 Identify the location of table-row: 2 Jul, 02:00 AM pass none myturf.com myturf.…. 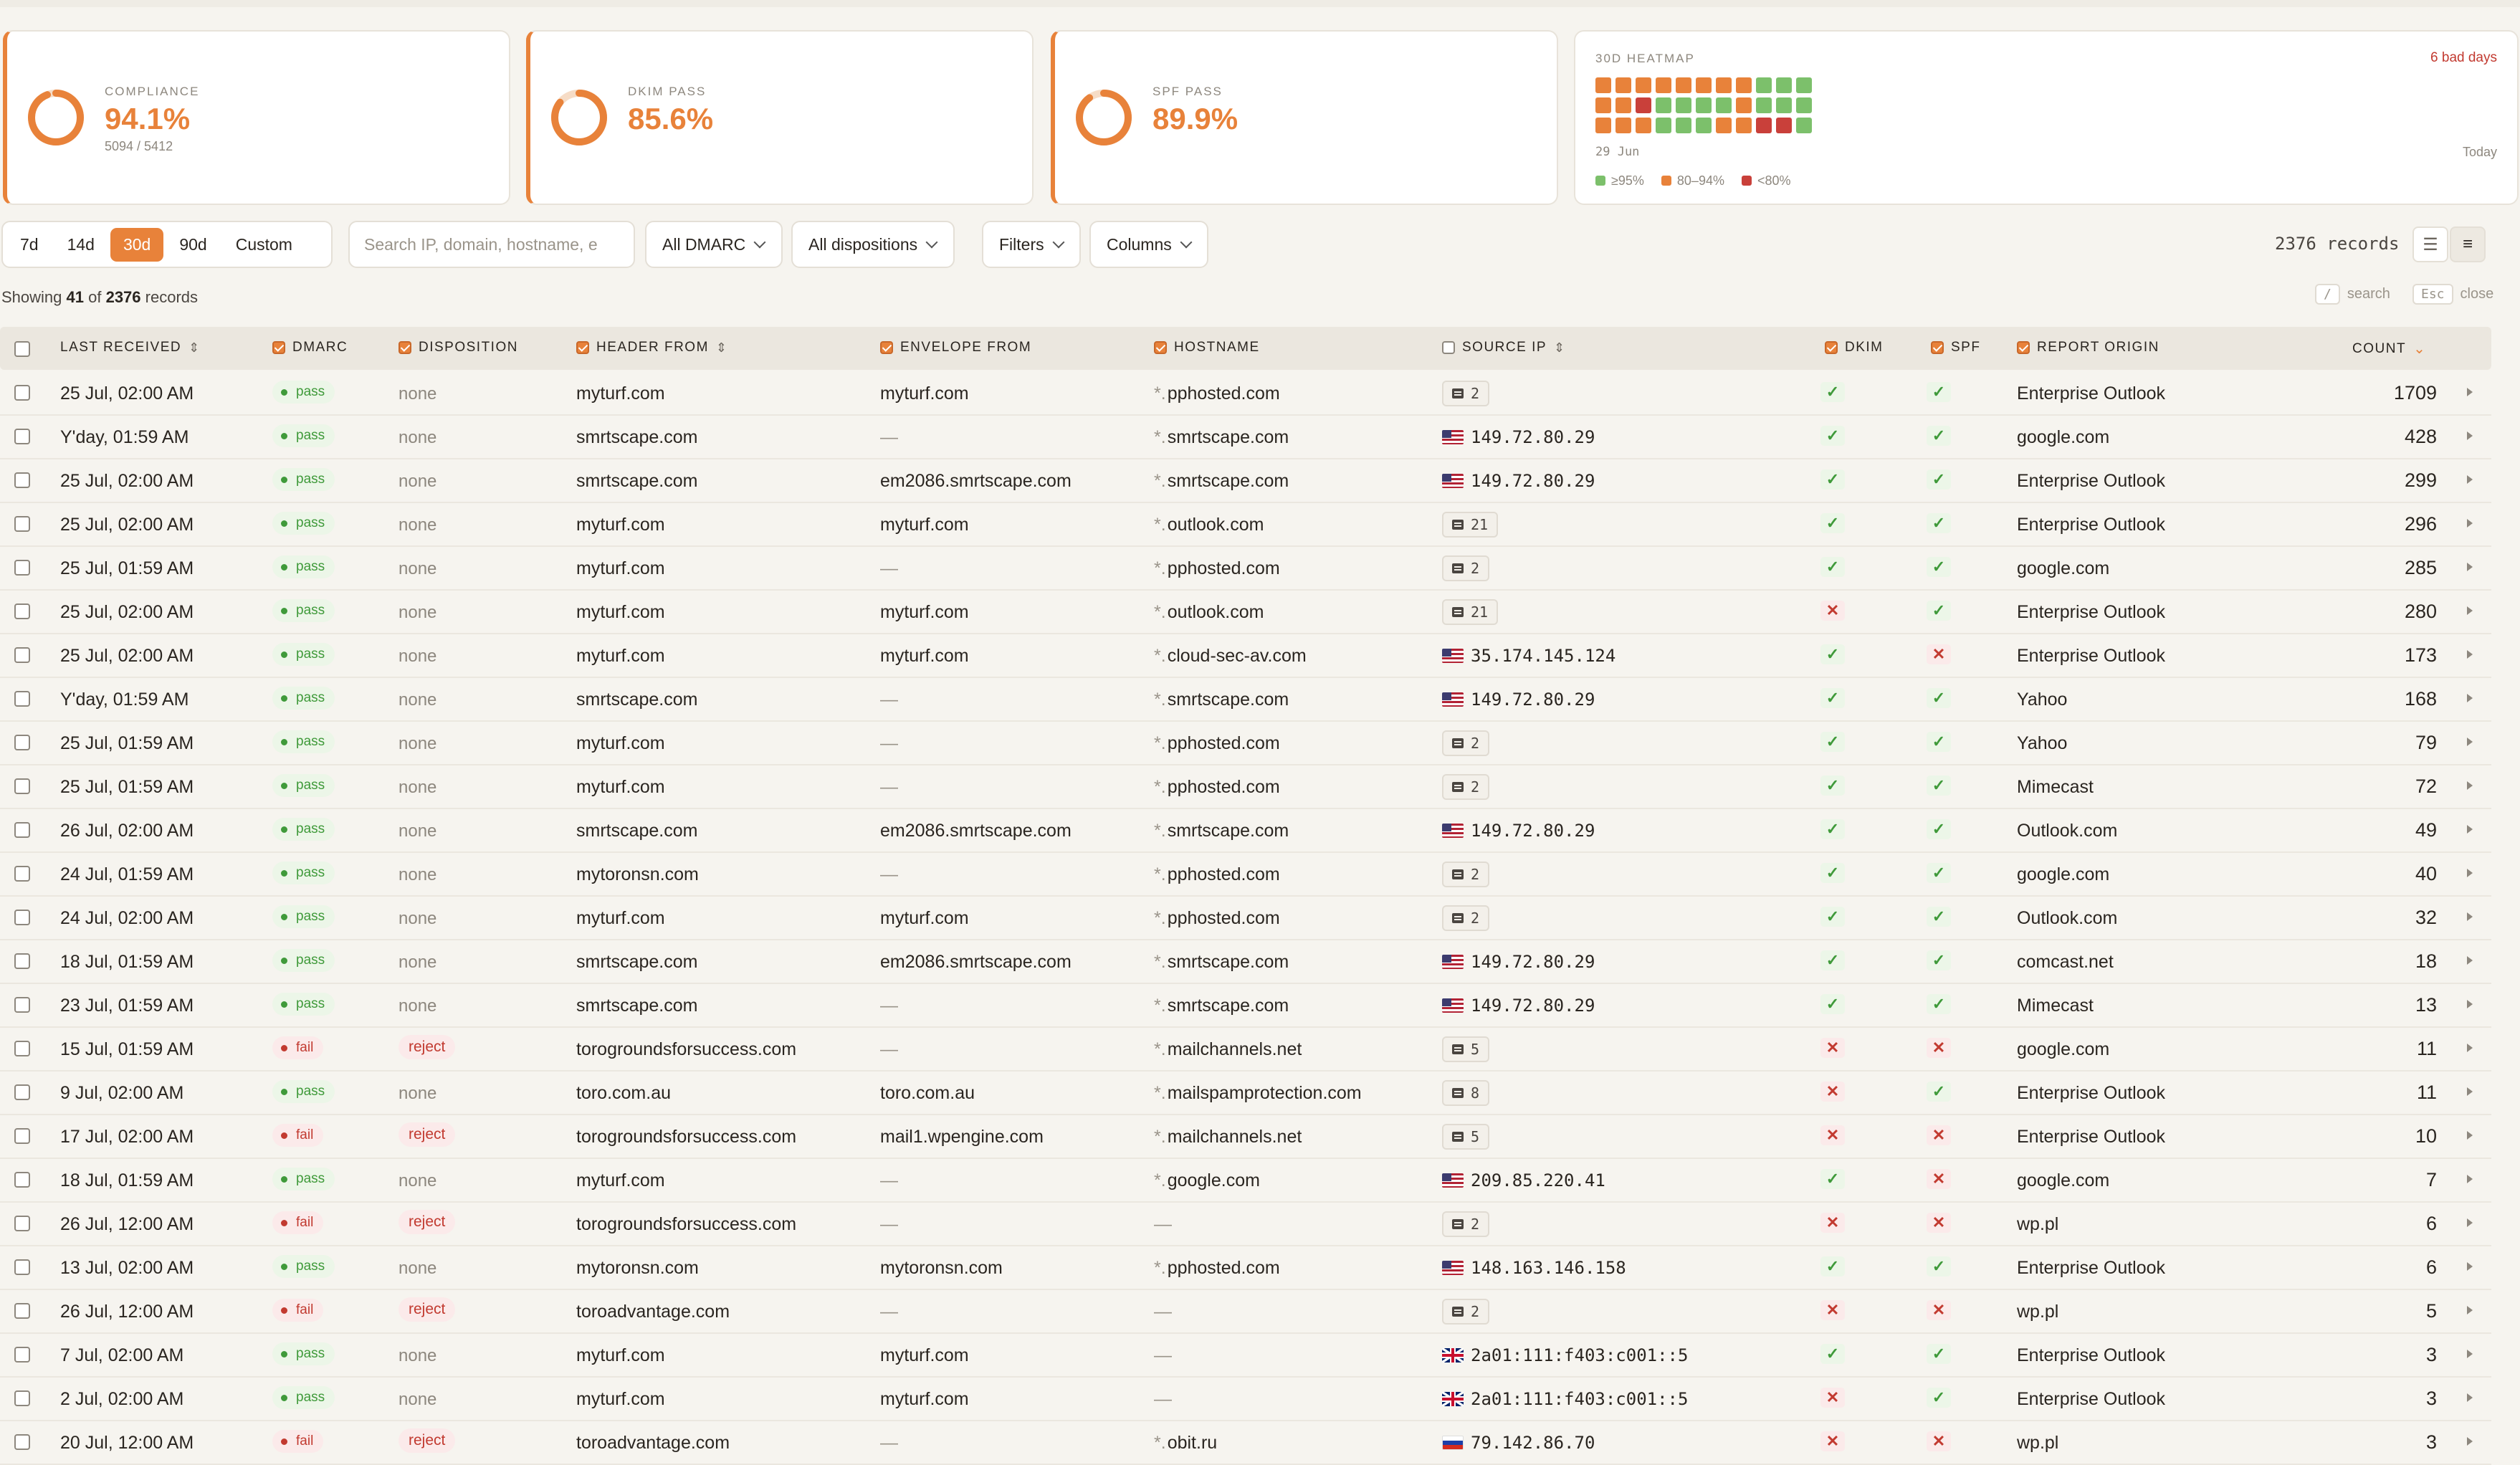
(1245, 1399).